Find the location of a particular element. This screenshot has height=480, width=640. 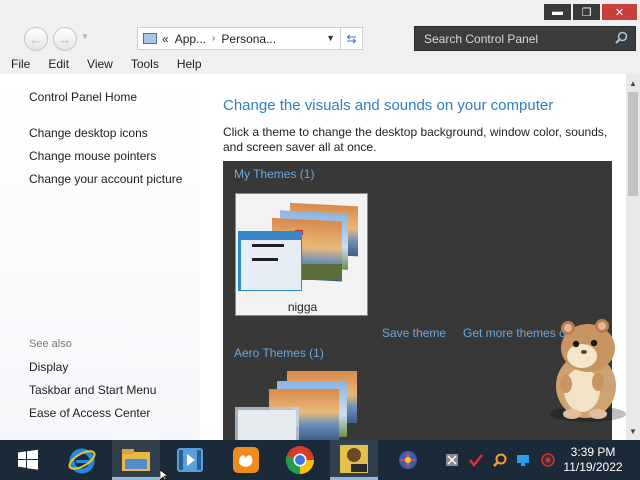

search-icon is located at coordinates (621, 39).